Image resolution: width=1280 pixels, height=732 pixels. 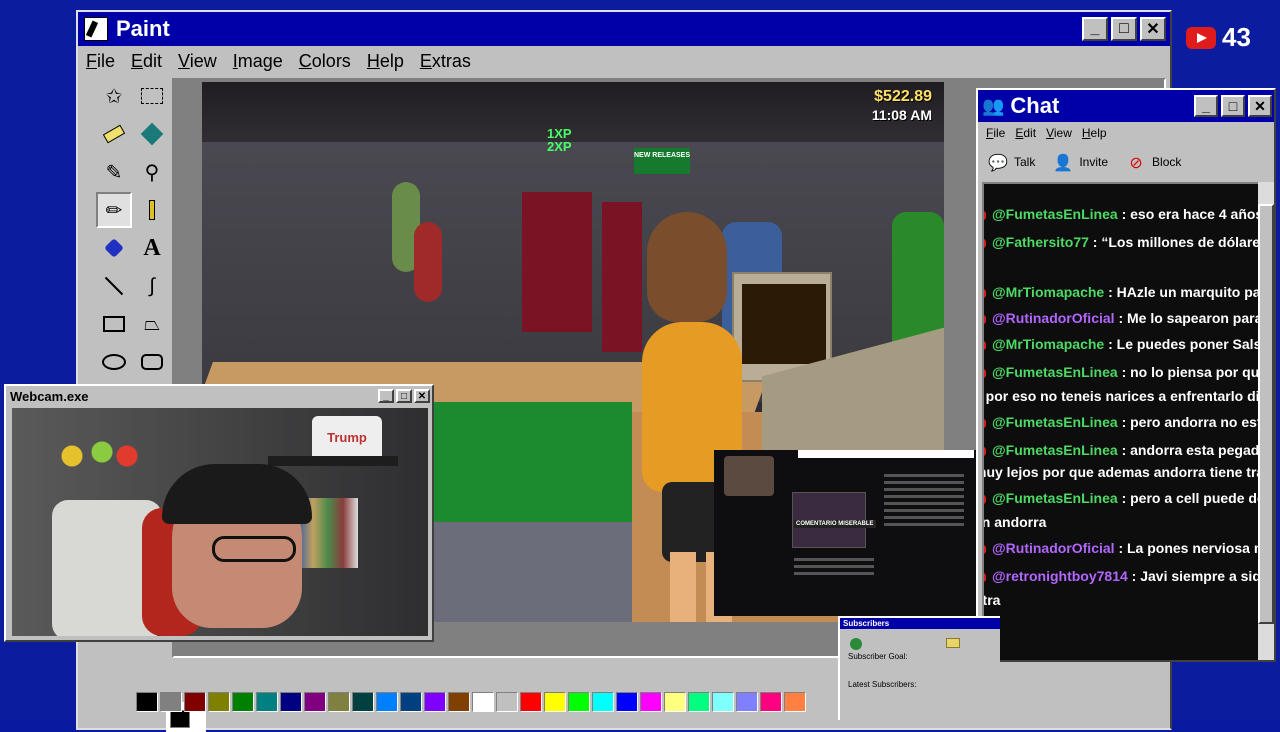 What do you see at coordinates (114, 134) in the screenshot?
I see `eraser-icon` at bounding box center [114, 134].